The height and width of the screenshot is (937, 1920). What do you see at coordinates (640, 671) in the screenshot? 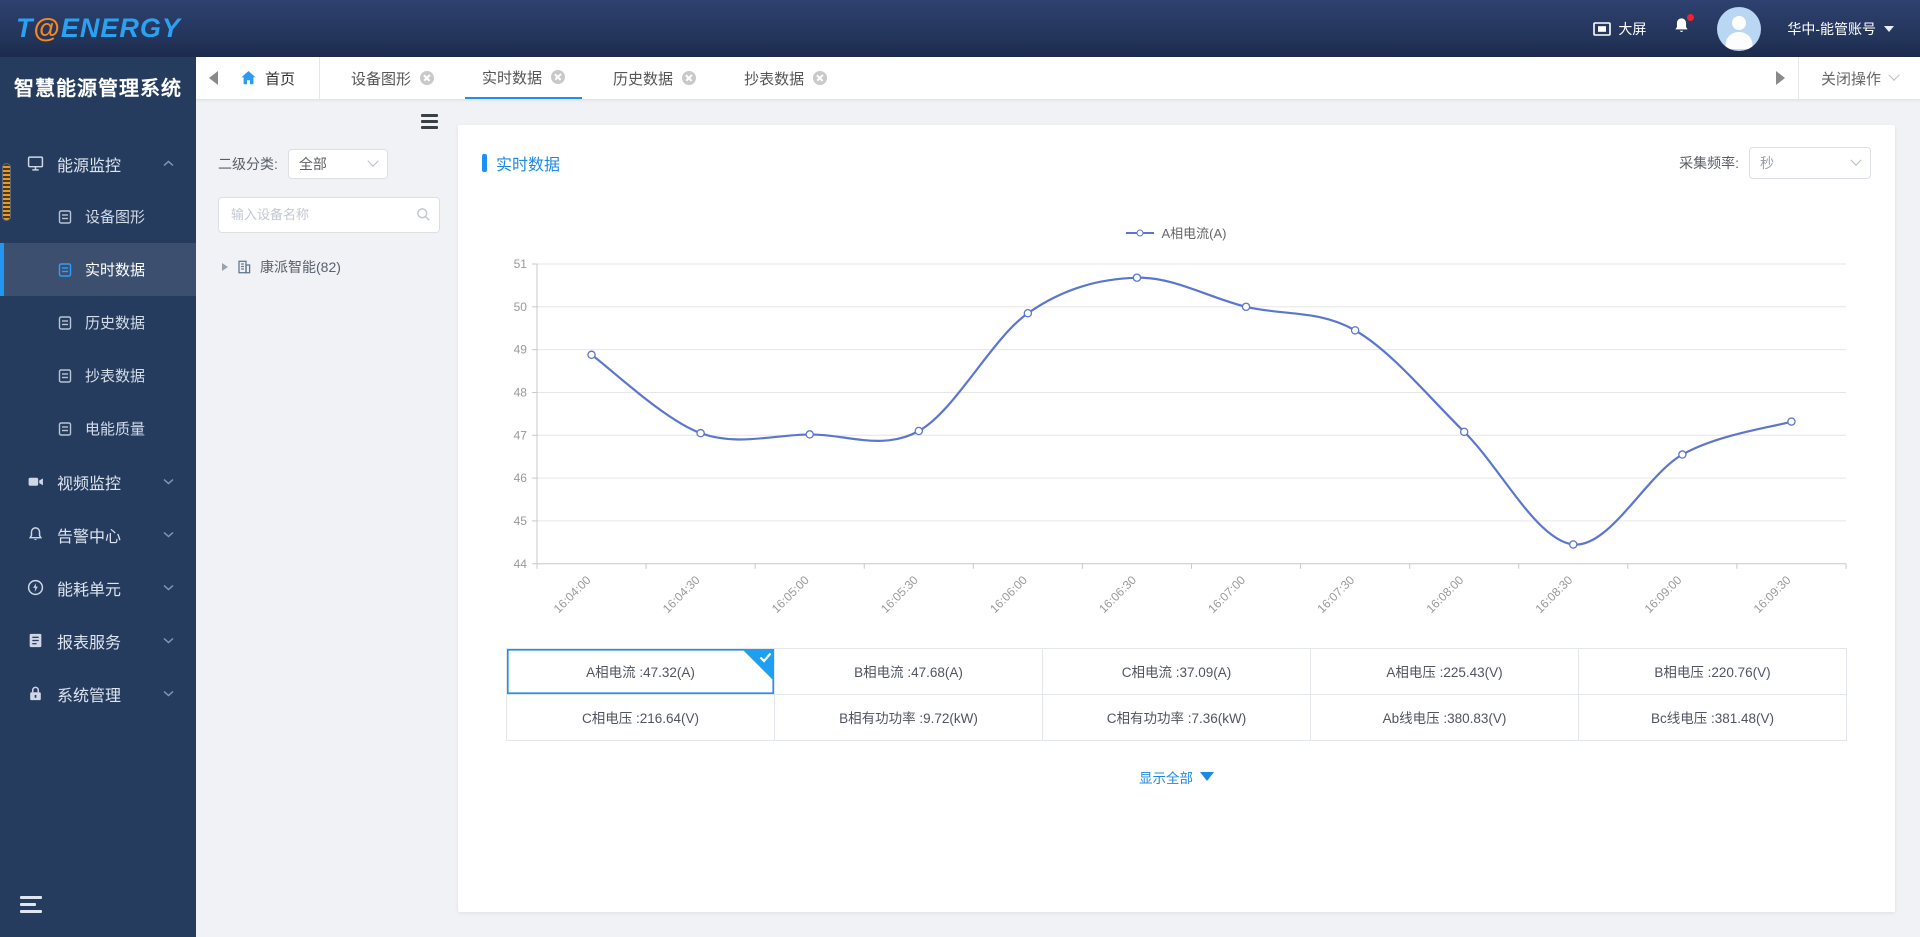
I see `metric-cell-phase-a-current: A相电流 :47.32(A)` at bounding box center [640, 671].